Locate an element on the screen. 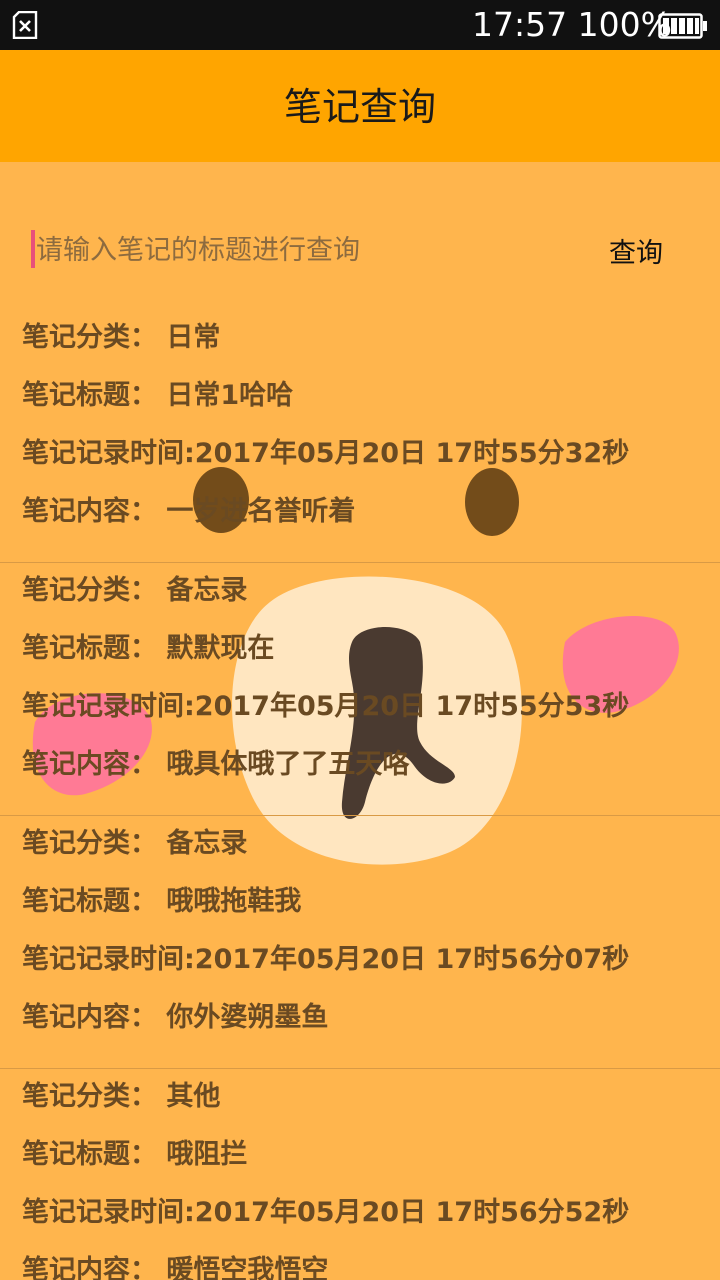 The image size is (720, 1280). note-time: 笔记记录时间:2017年05月20日 17时56分07秒 is located at coordinates (326, 959).